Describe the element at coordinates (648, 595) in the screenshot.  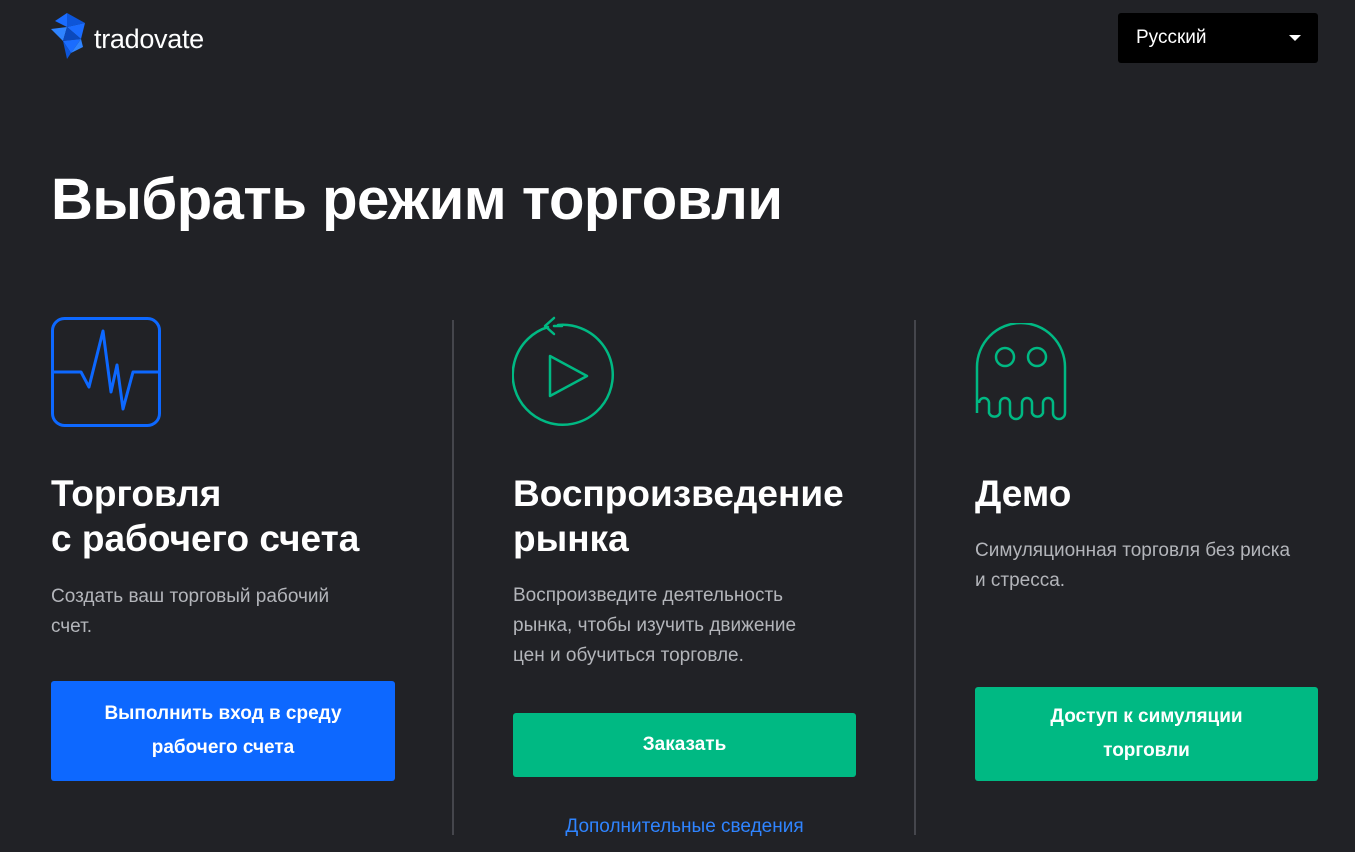
I see `market-replay-description-line: Воспроизведите деятельность` at that location.